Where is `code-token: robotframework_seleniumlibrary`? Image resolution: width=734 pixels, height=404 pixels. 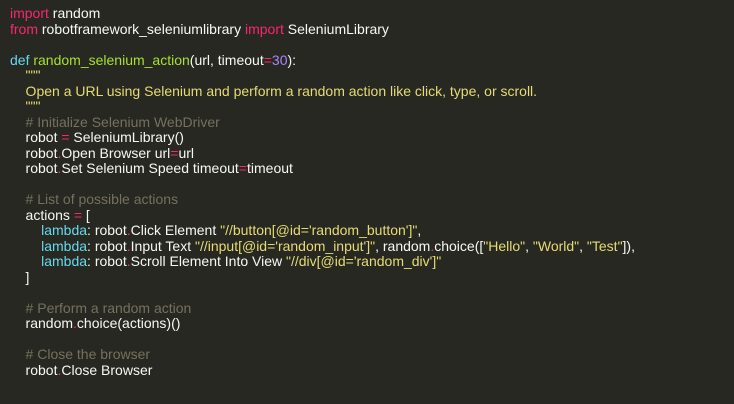 code-token: robotframework_seleniumlibrary is located at coordinates (141, 28).